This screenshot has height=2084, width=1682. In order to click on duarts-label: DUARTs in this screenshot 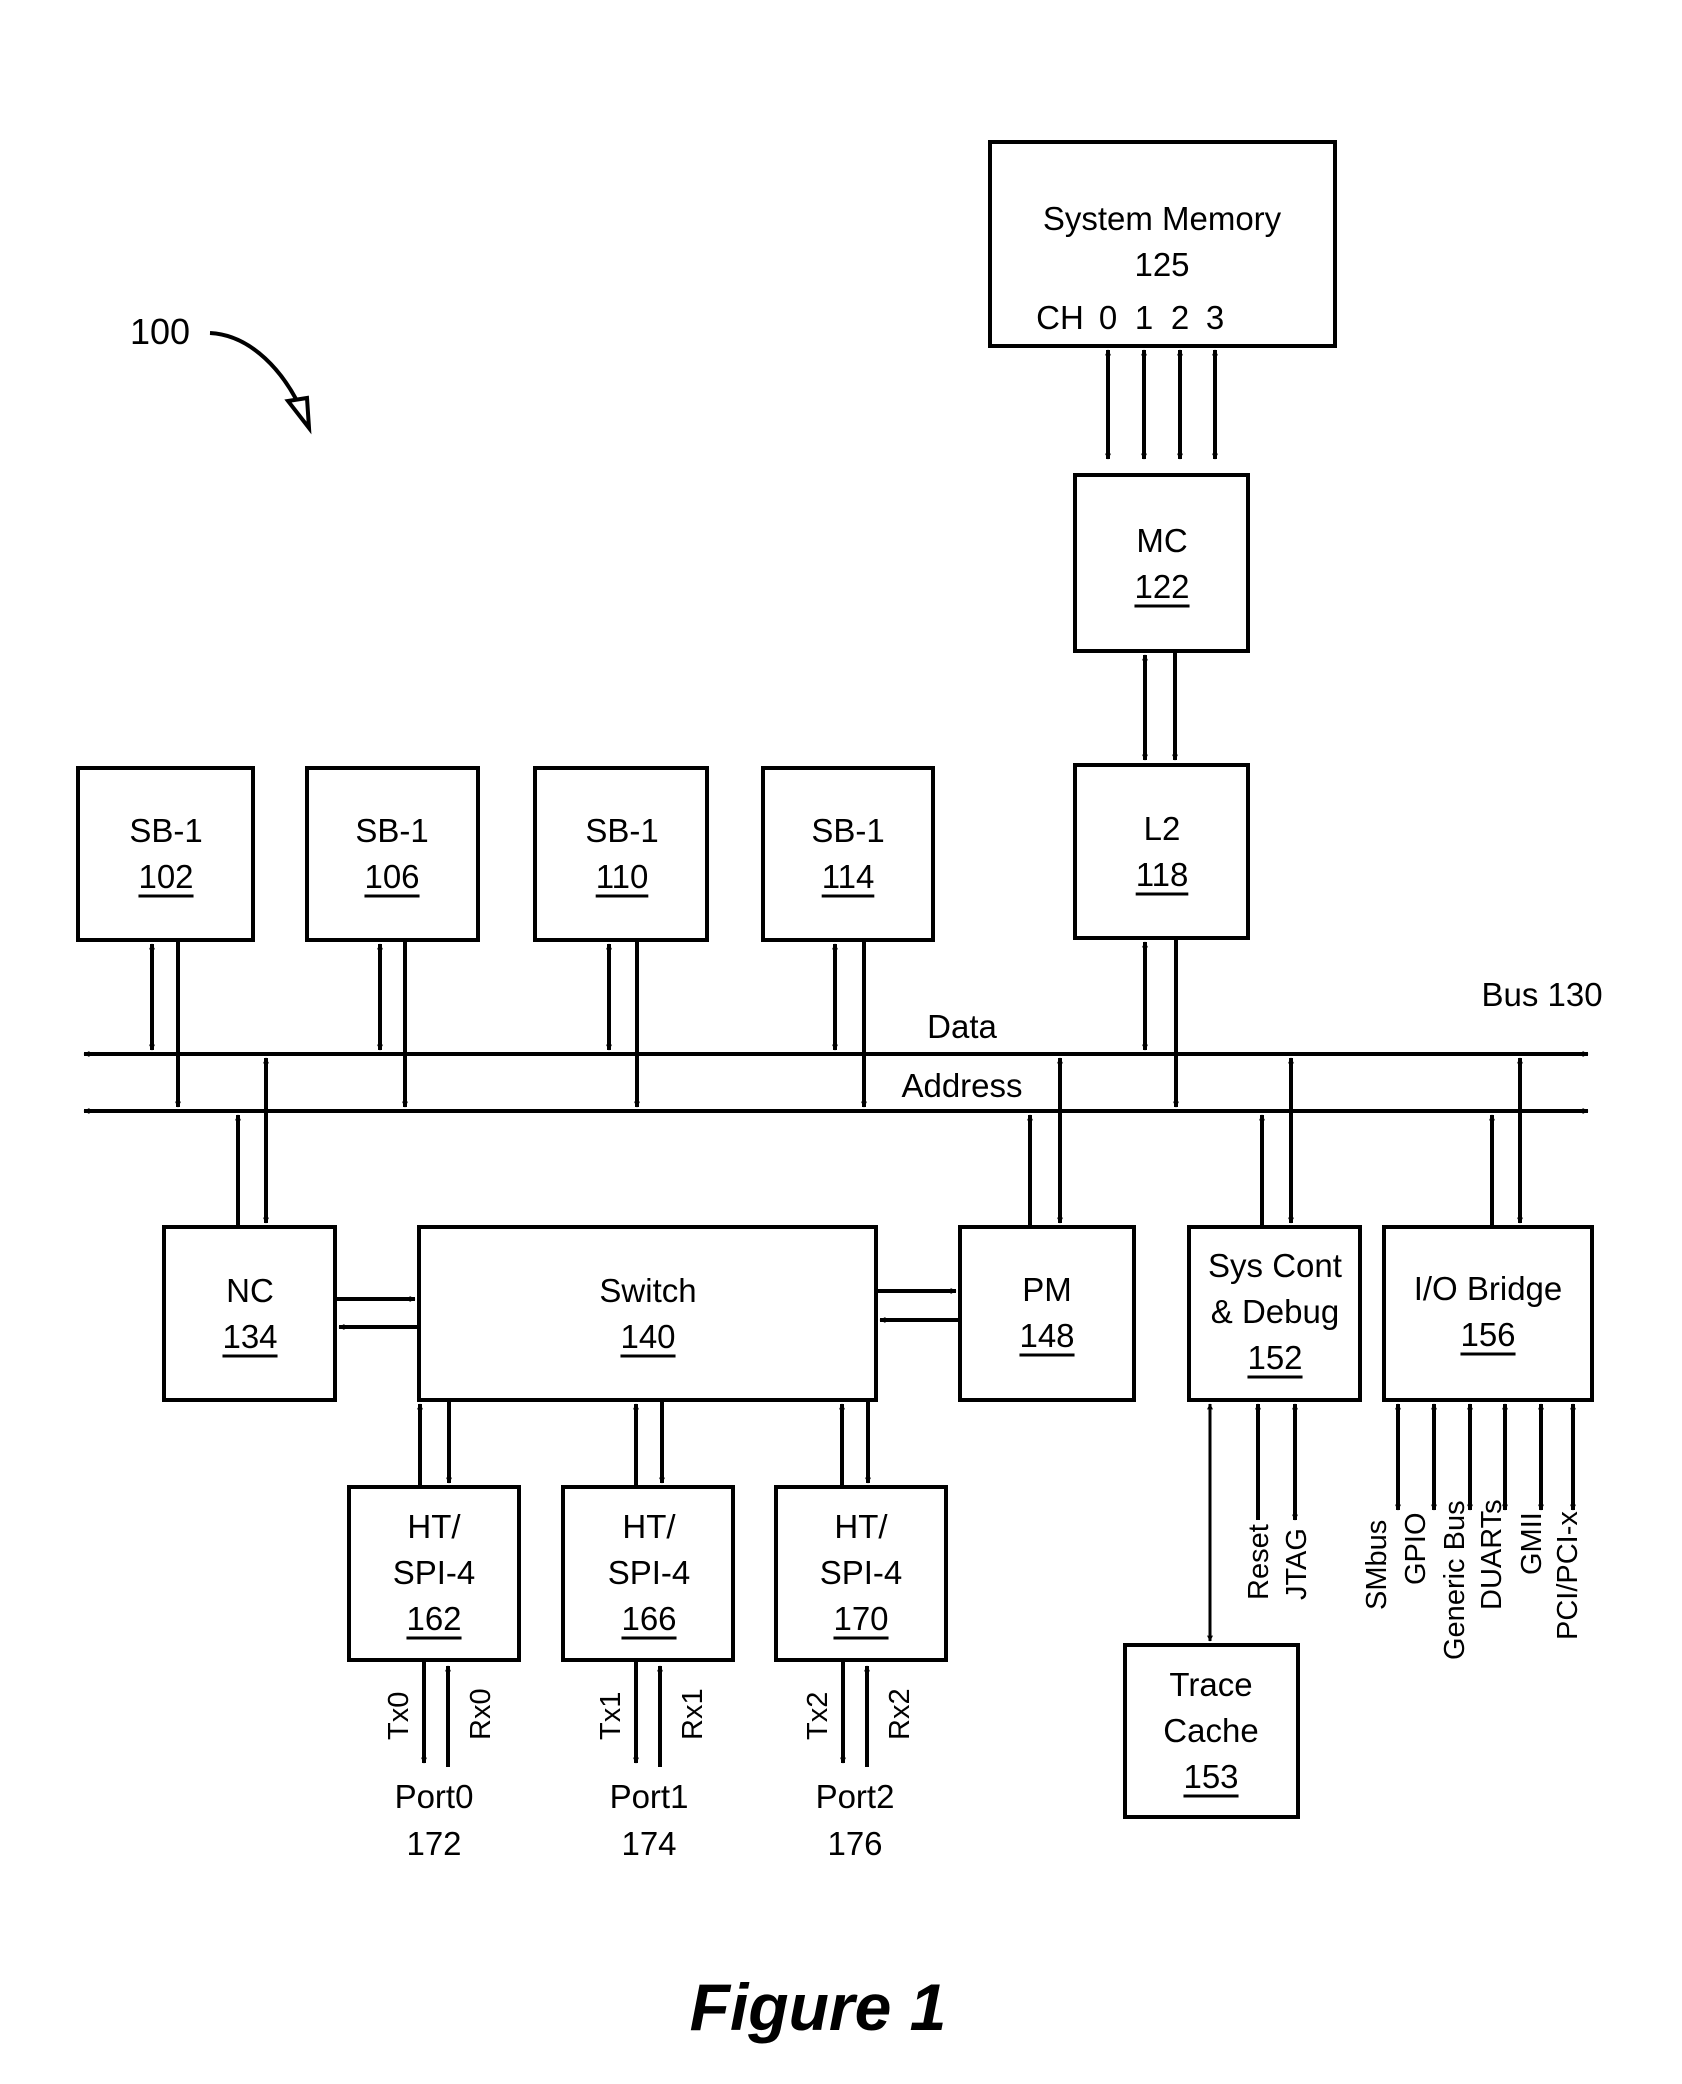, I will do `click(1492, 1554)`.